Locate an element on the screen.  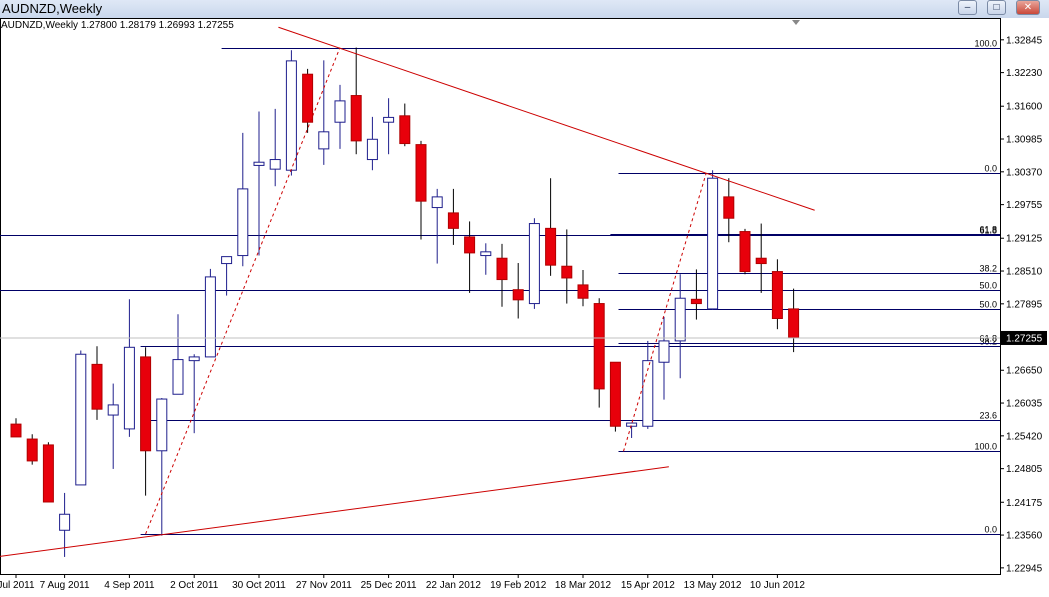
x-tick-label: 2 Oct 2011 is located at coordinates (194, 585).